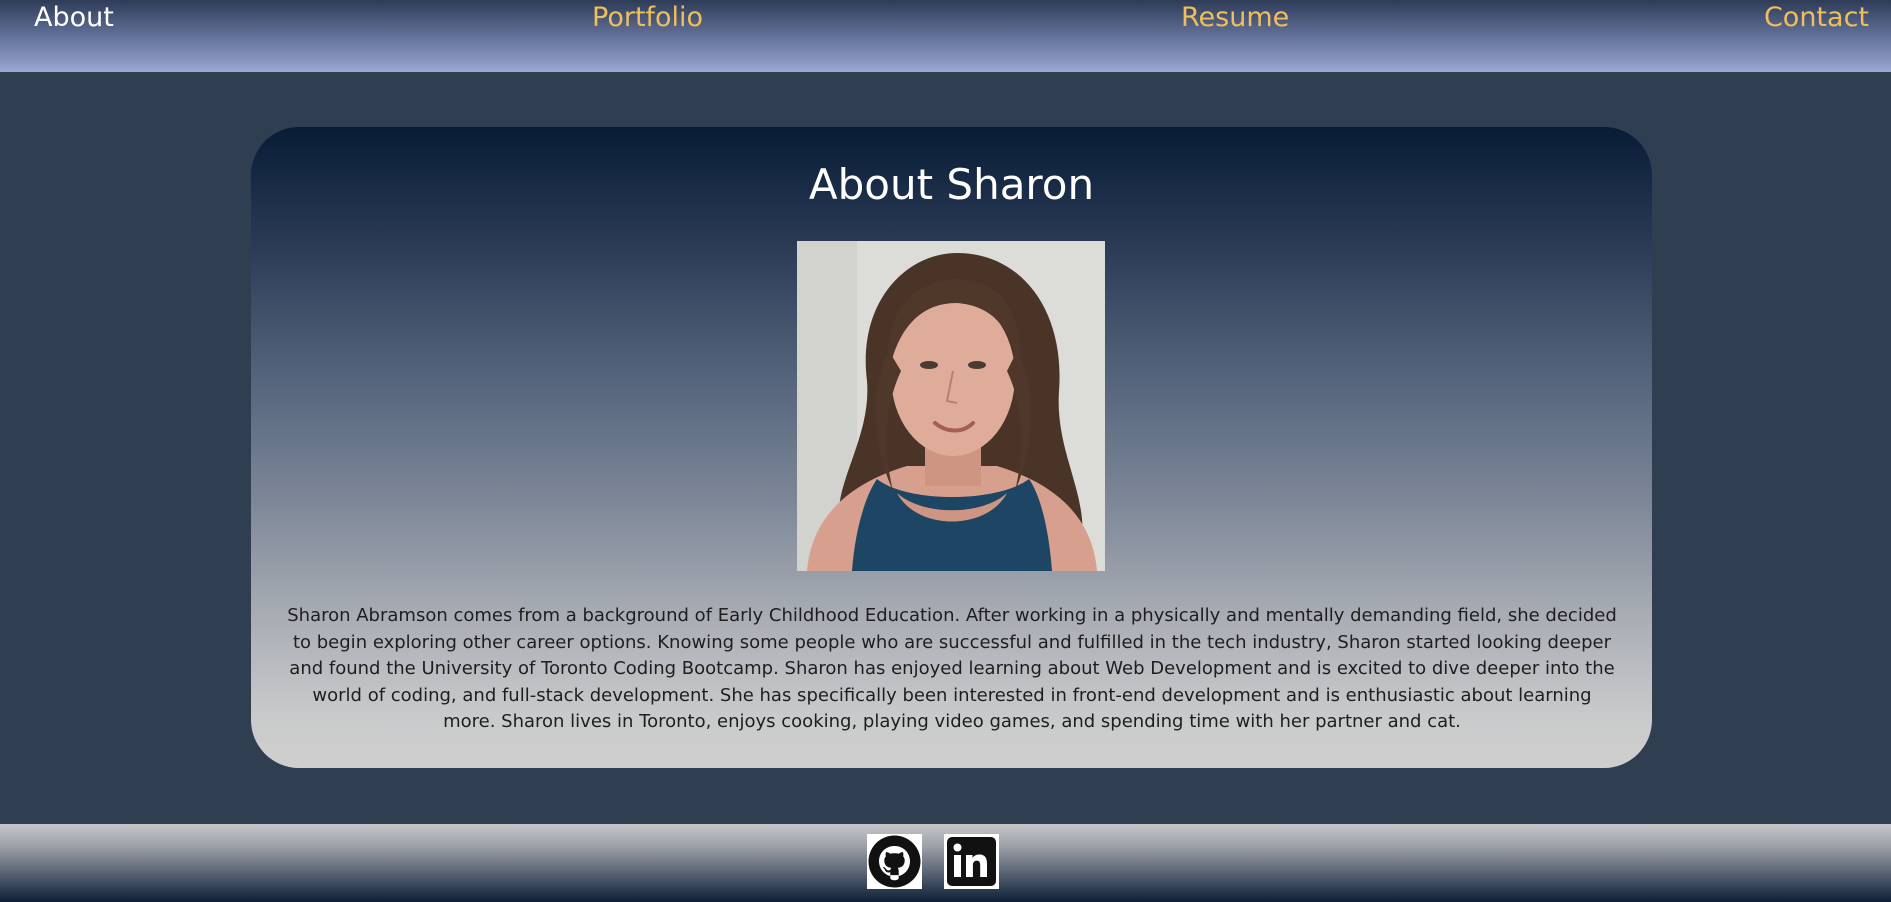  I want to click on nav-link-contact: Contact, so click(1816, 18).